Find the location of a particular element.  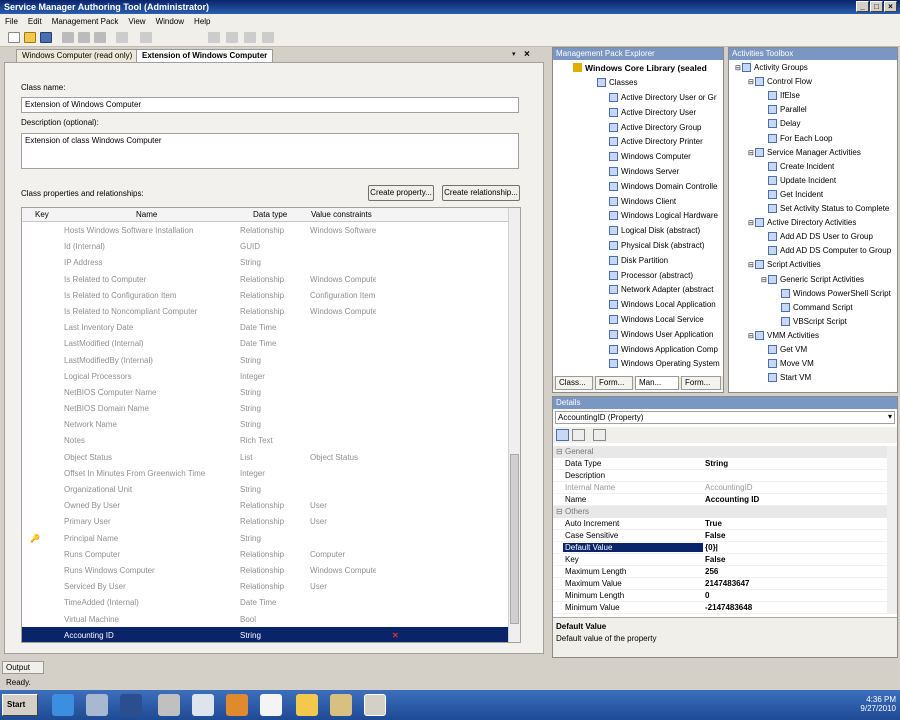

menu-management-pack: Management Pack is located at coordinates (85, 21).